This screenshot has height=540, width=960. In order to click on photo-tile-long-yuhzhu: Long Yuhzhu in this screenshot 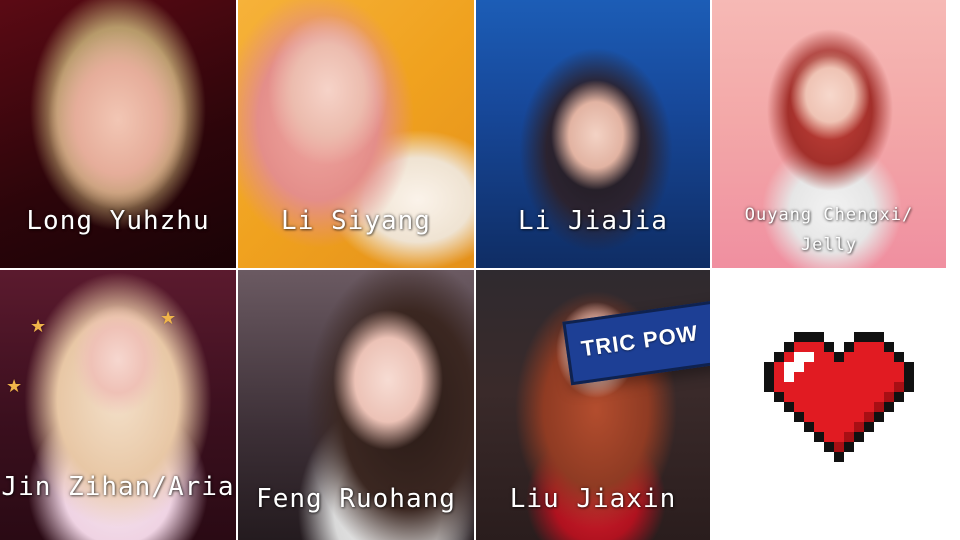, I will do `click(118, 134)`.